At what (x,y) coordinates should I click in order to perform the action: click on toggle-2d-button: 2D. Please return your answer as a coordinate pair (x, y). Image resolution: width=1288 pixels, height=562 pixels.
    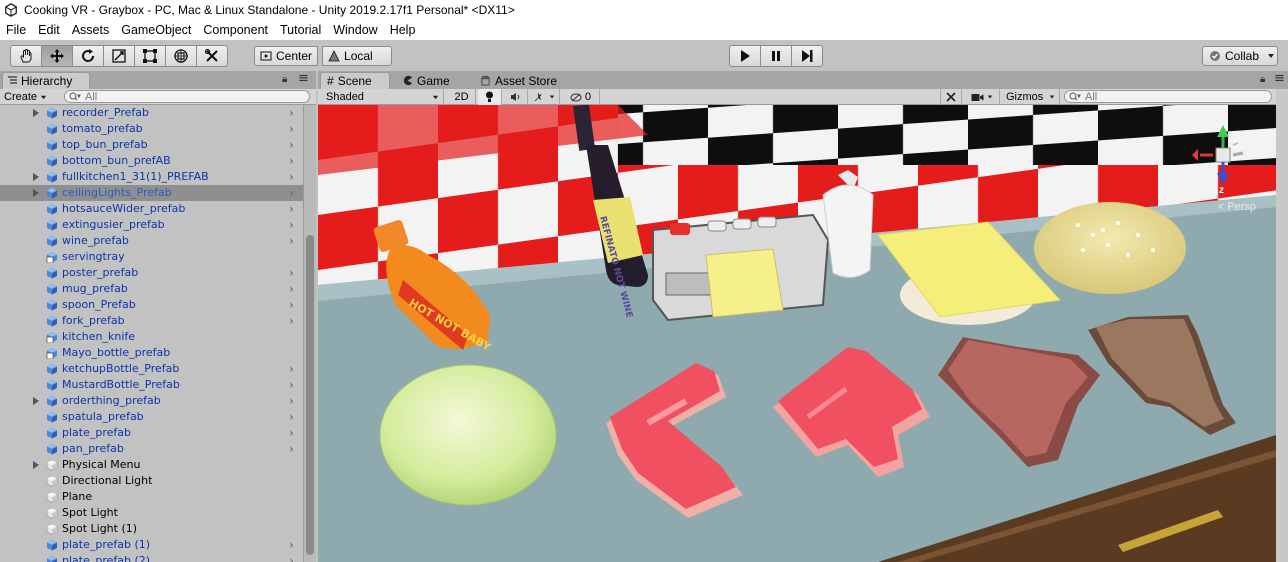
    Looking at the image, I should click on (462, 97).